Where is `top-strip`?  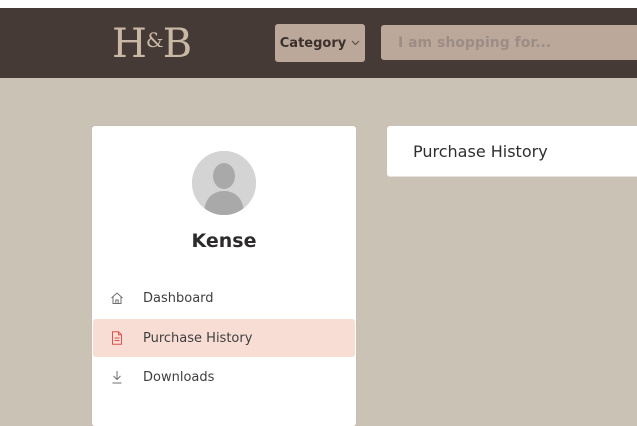
top-strip is located at coordinates (318, 4).